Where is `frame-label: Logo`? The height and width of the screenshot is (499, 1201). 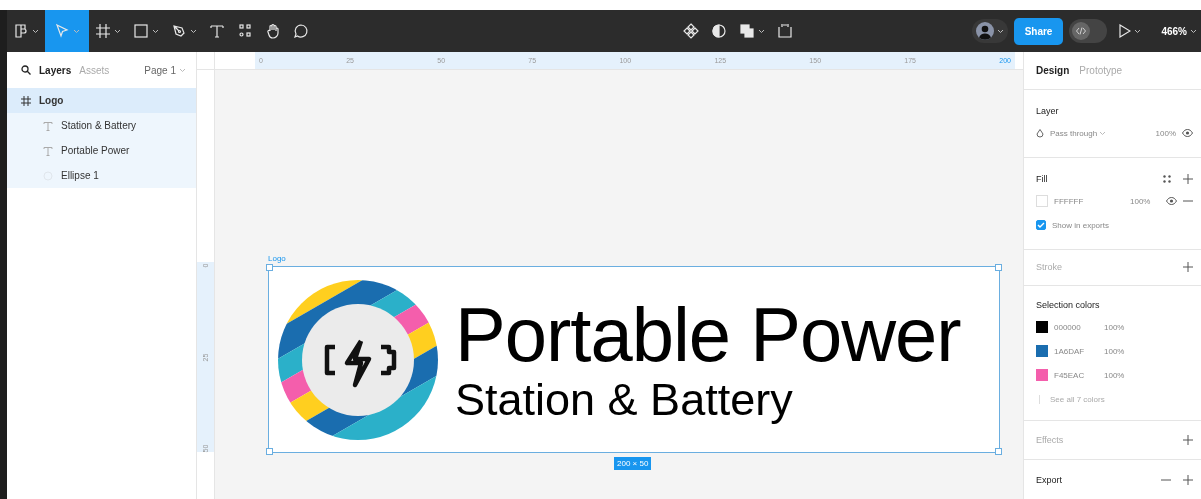 frame-label: Logo is located at coordinates (277, 258).